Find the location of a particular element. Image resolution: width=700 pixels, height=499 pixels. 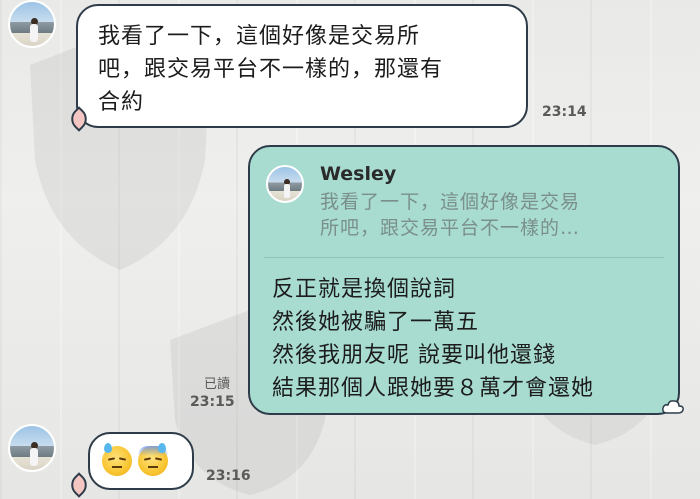

leaf-icon is located at coordinates (79, 485).